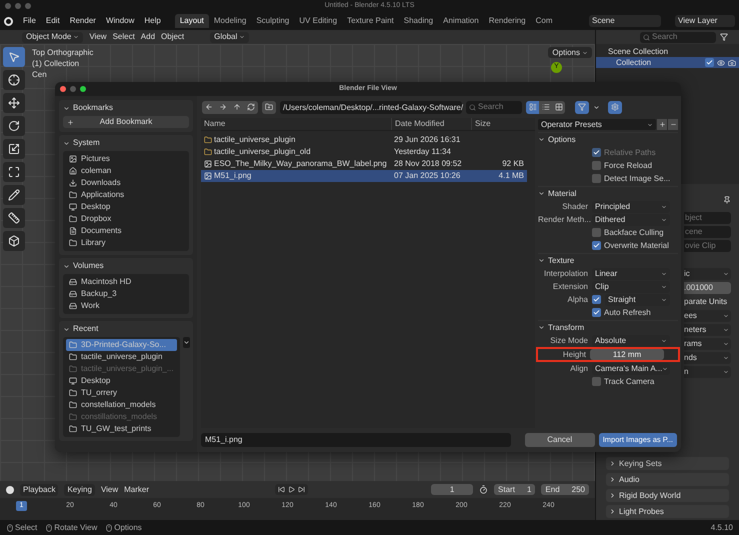  What do you see at coordinates (705, 21) in the screenshot?
I see `view-layer-field: View Layer` at bounding box center [705, 21].